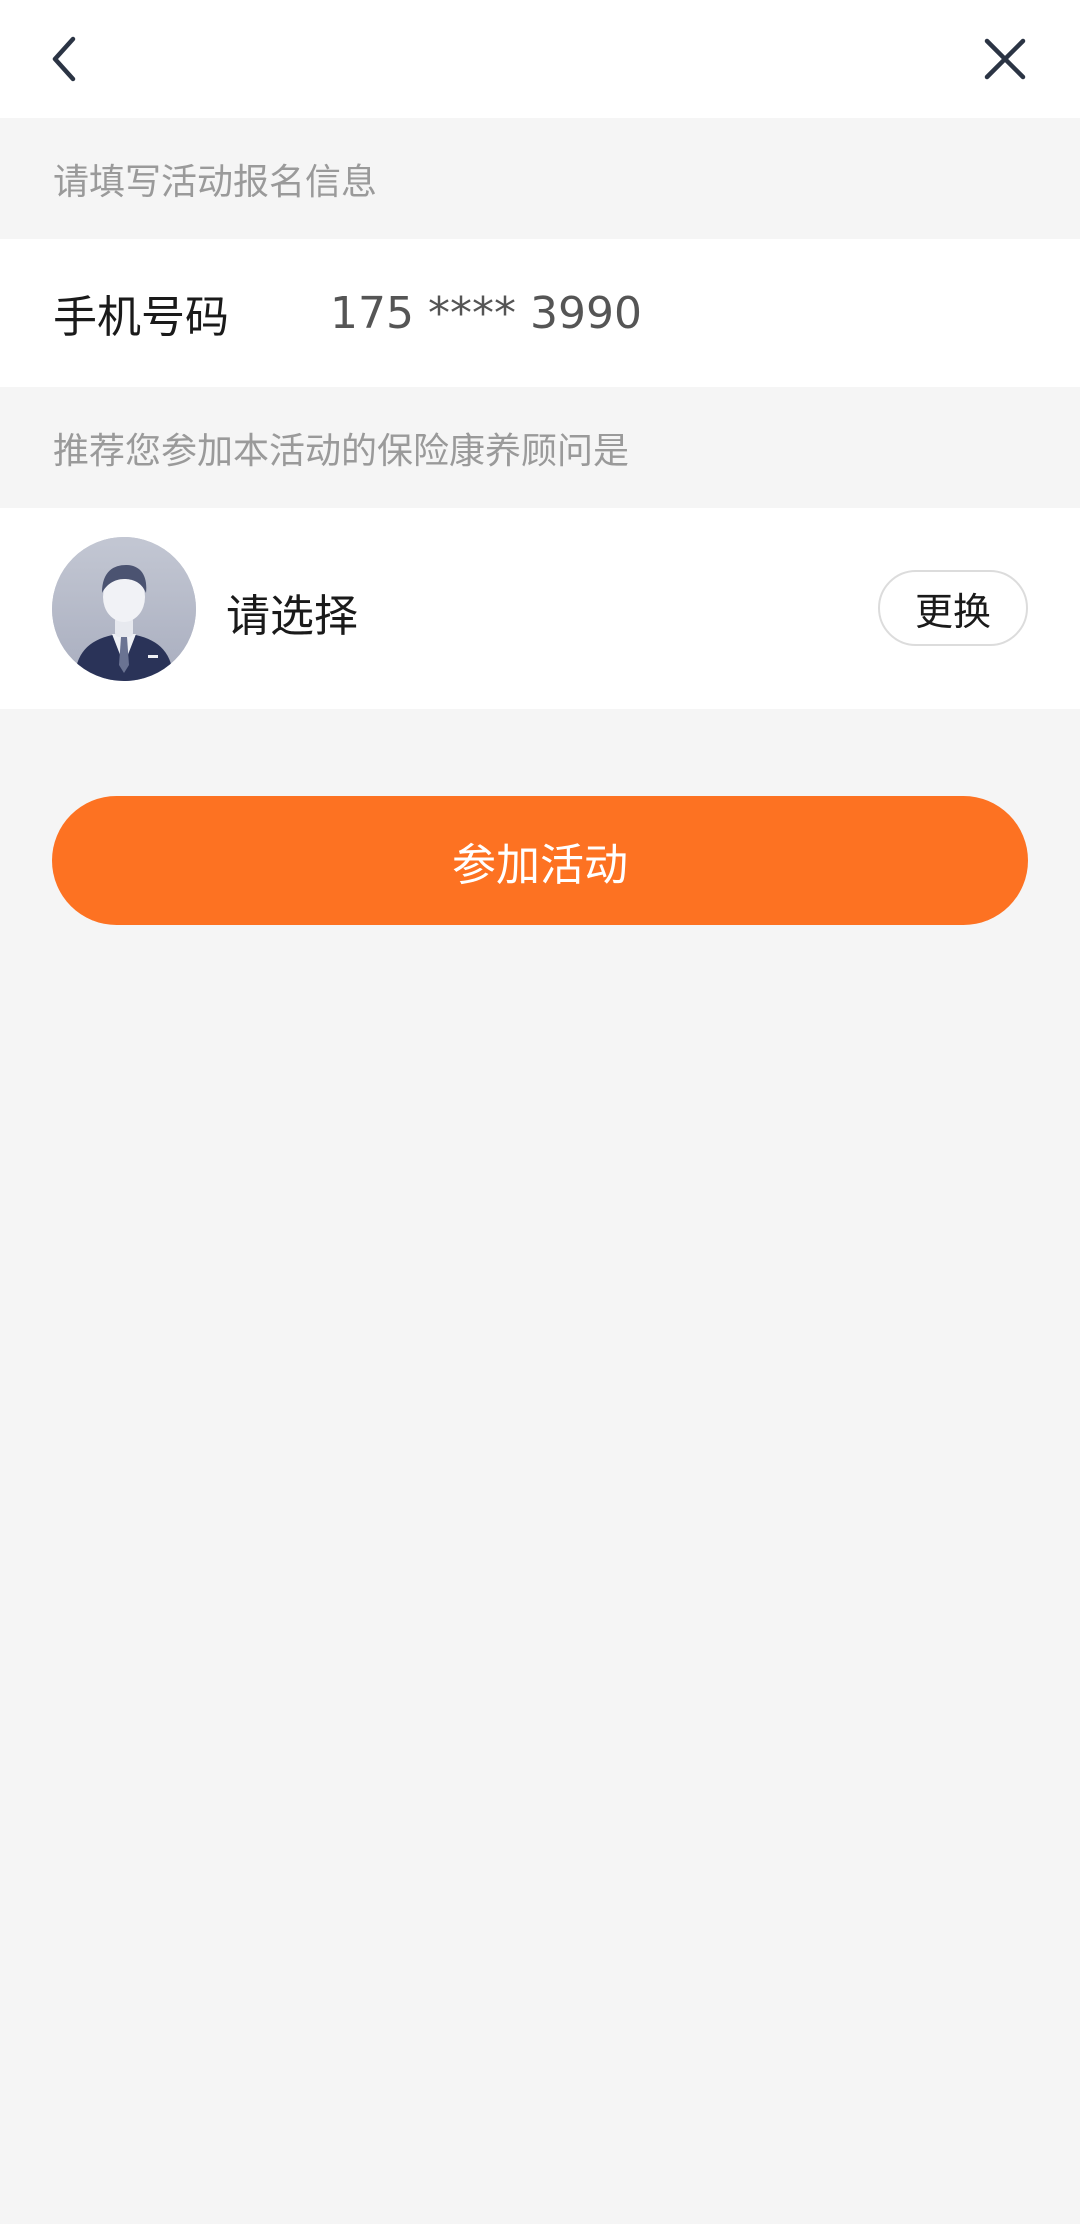 This screenshot has height=2224, width=1080. What do you see at coordinates (540, 447) in the screenshot?
I see `advisor-section-header: 推荐您参加本活动的保险康养顾问是` at bounding box center [540, 447].